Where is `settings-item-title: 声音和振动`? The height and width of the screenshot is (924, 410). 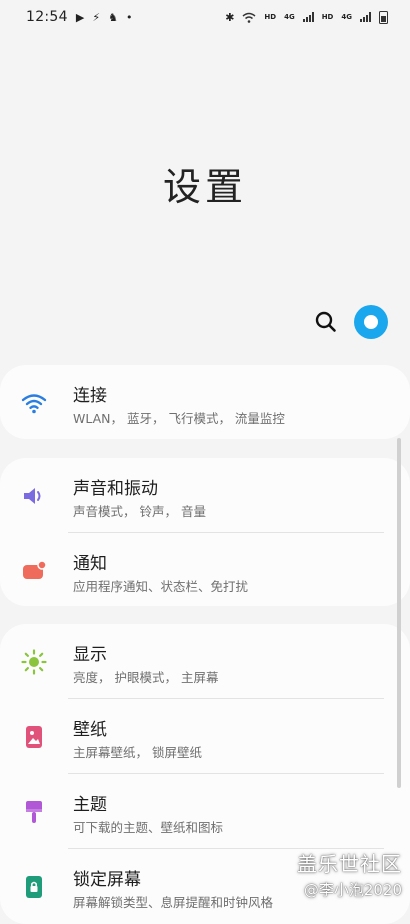
settings-item-title: 声音和振动 is located at coordinates (115, 489).